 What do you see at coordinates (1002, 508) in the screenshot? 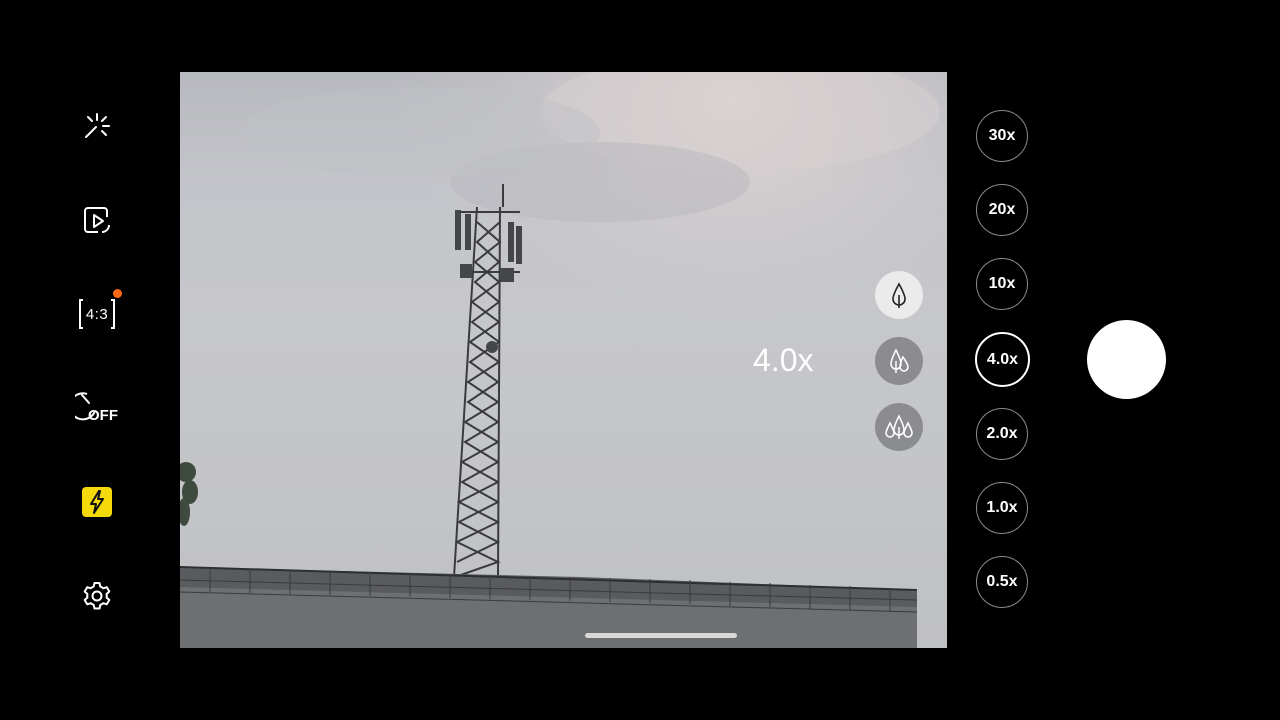
I see `zoom-1x-button: 1.0x` at bounding box center [1002, 508].